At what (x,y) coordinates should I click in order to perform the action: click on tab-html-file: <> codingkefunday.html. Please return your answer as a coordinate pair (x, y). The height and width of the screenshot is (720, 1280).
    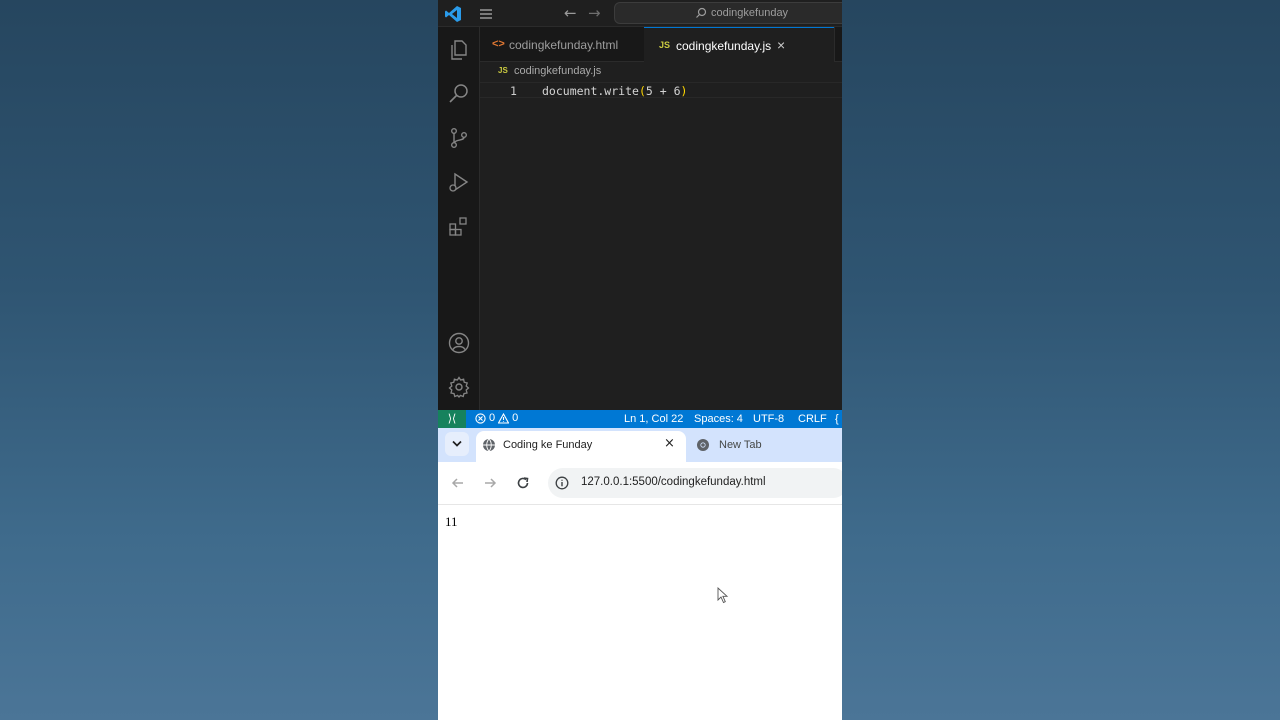
    Looking at the image, I should click on (562, 44).